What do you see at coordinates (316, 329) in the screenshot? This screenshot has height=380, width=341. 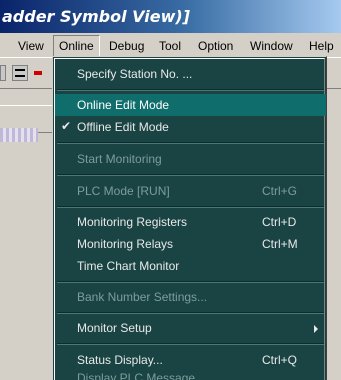 I see `submenu-arrow-icon` at bounding box center [316, 329].